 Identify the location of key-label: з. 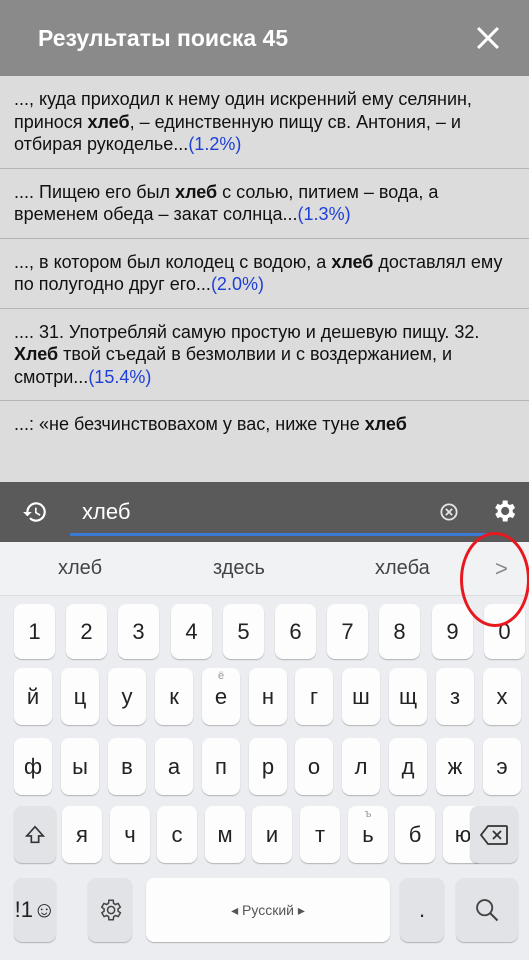
(455, 696).